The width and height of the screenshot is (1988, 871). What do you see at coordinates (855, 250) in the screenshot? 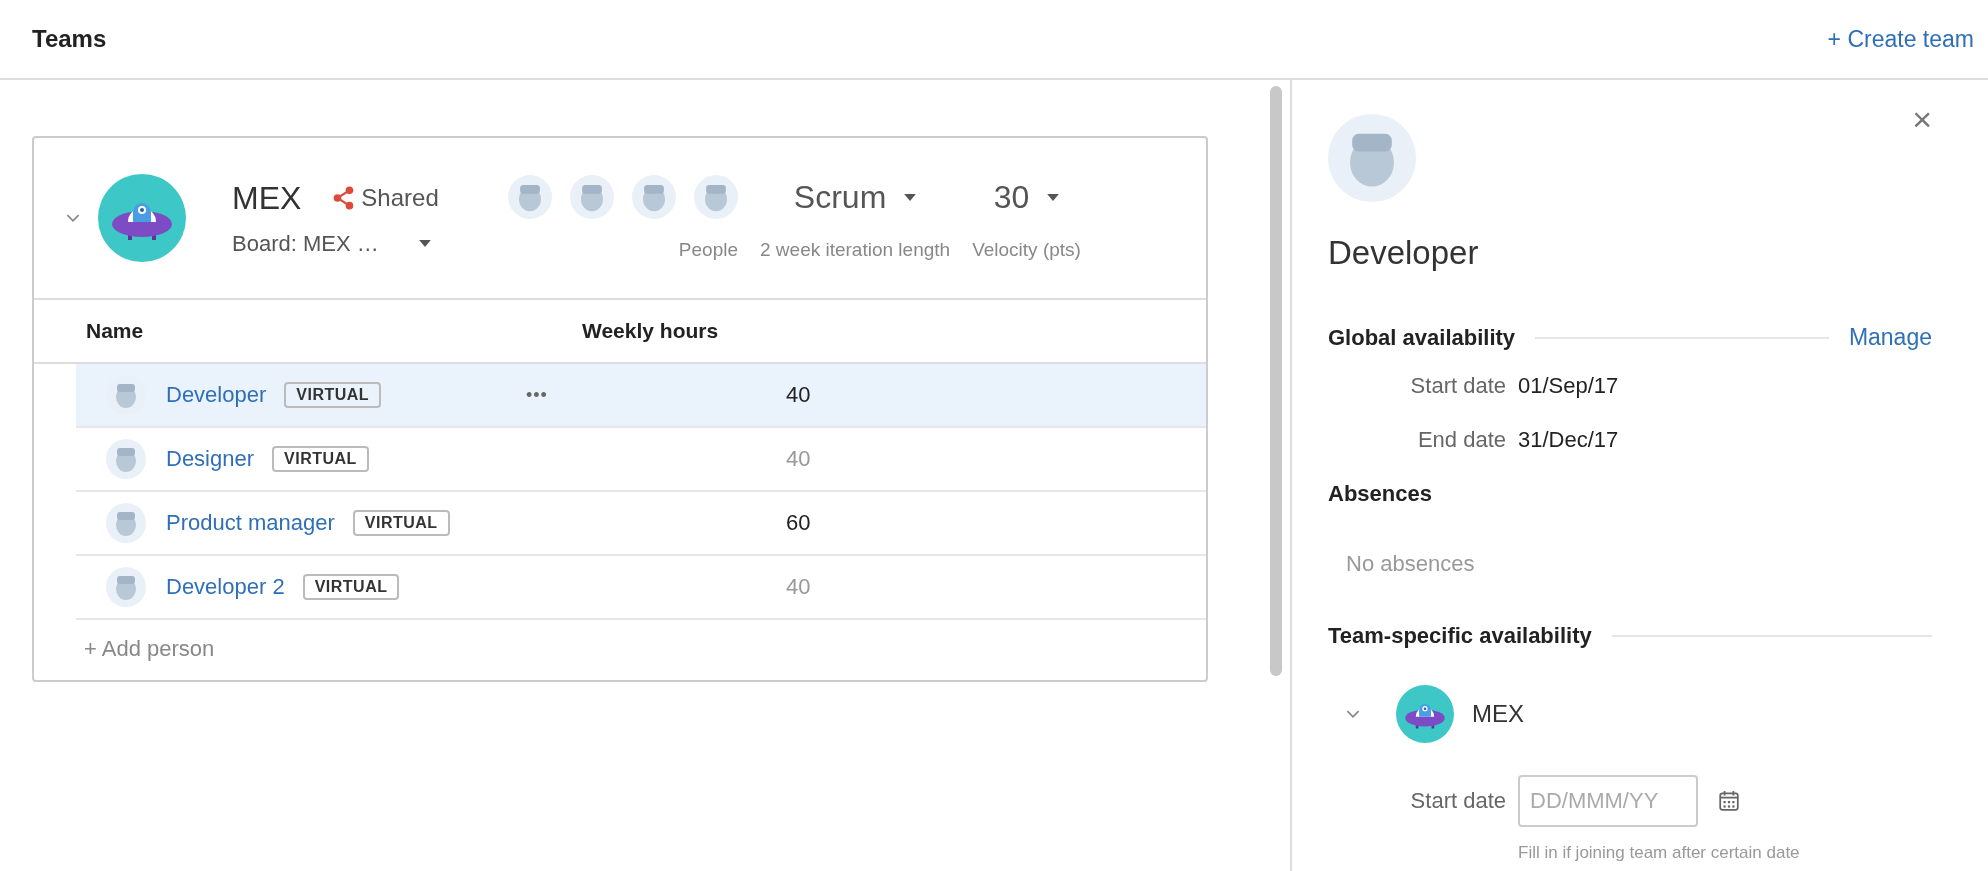
I see `iteration-length-label: 2 week iteration length` at bounding box center [855, 250].